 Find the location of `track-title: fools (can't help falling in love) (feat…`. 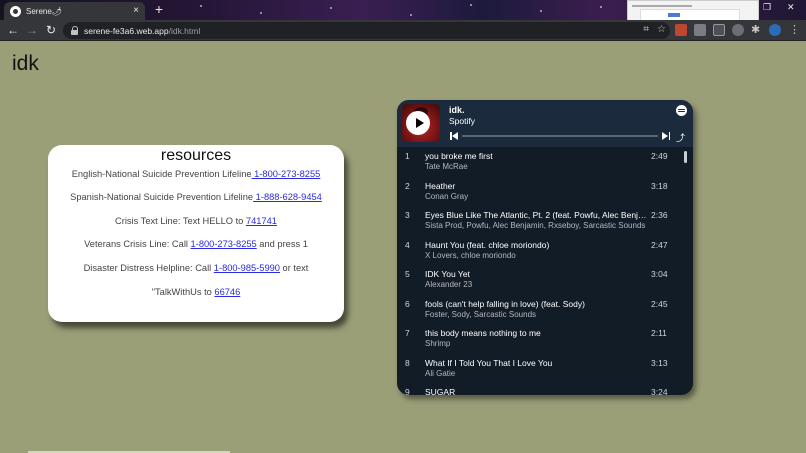

track-title: fools (can't help falling in love) (feat… is located at coordinates (505, 303).